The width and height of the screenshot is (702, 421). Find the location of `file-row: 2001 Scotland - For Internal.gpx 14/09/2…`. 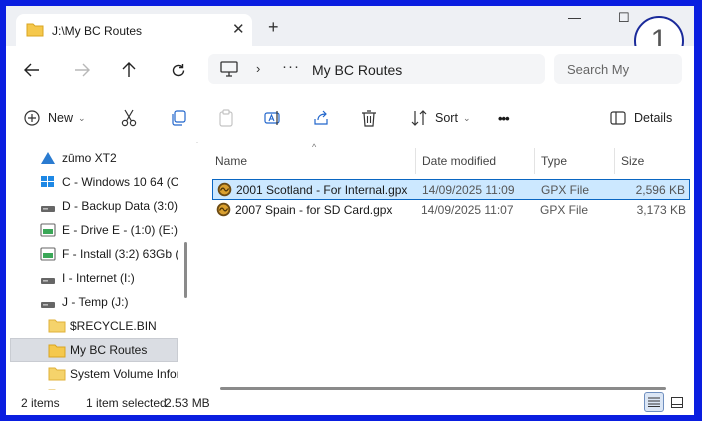

file-row: 2001 Scotland - For Internal.gpx 14/09/2… is located at coordinates (451, 189).